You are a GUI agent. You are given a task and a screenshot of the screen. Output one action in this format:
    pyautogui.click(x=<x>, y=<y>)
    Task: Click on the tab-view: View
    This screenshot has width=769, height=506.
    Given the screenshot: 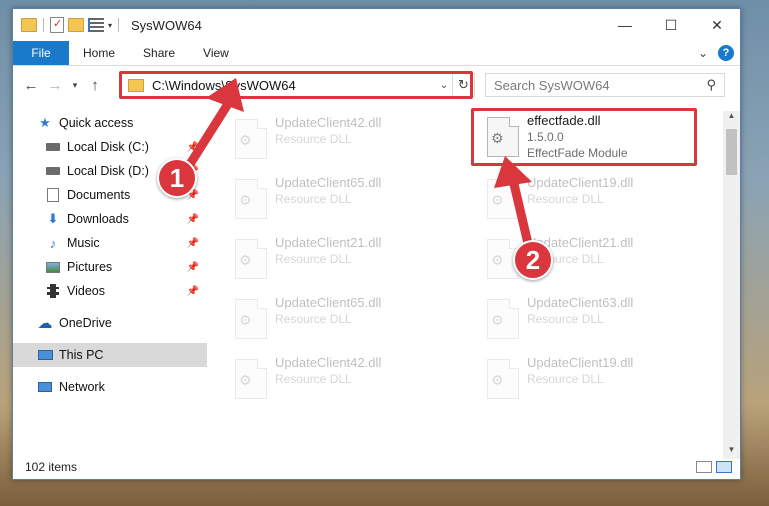 What is the action you would take?
    pyautogui.click(x=216, y=53)
    